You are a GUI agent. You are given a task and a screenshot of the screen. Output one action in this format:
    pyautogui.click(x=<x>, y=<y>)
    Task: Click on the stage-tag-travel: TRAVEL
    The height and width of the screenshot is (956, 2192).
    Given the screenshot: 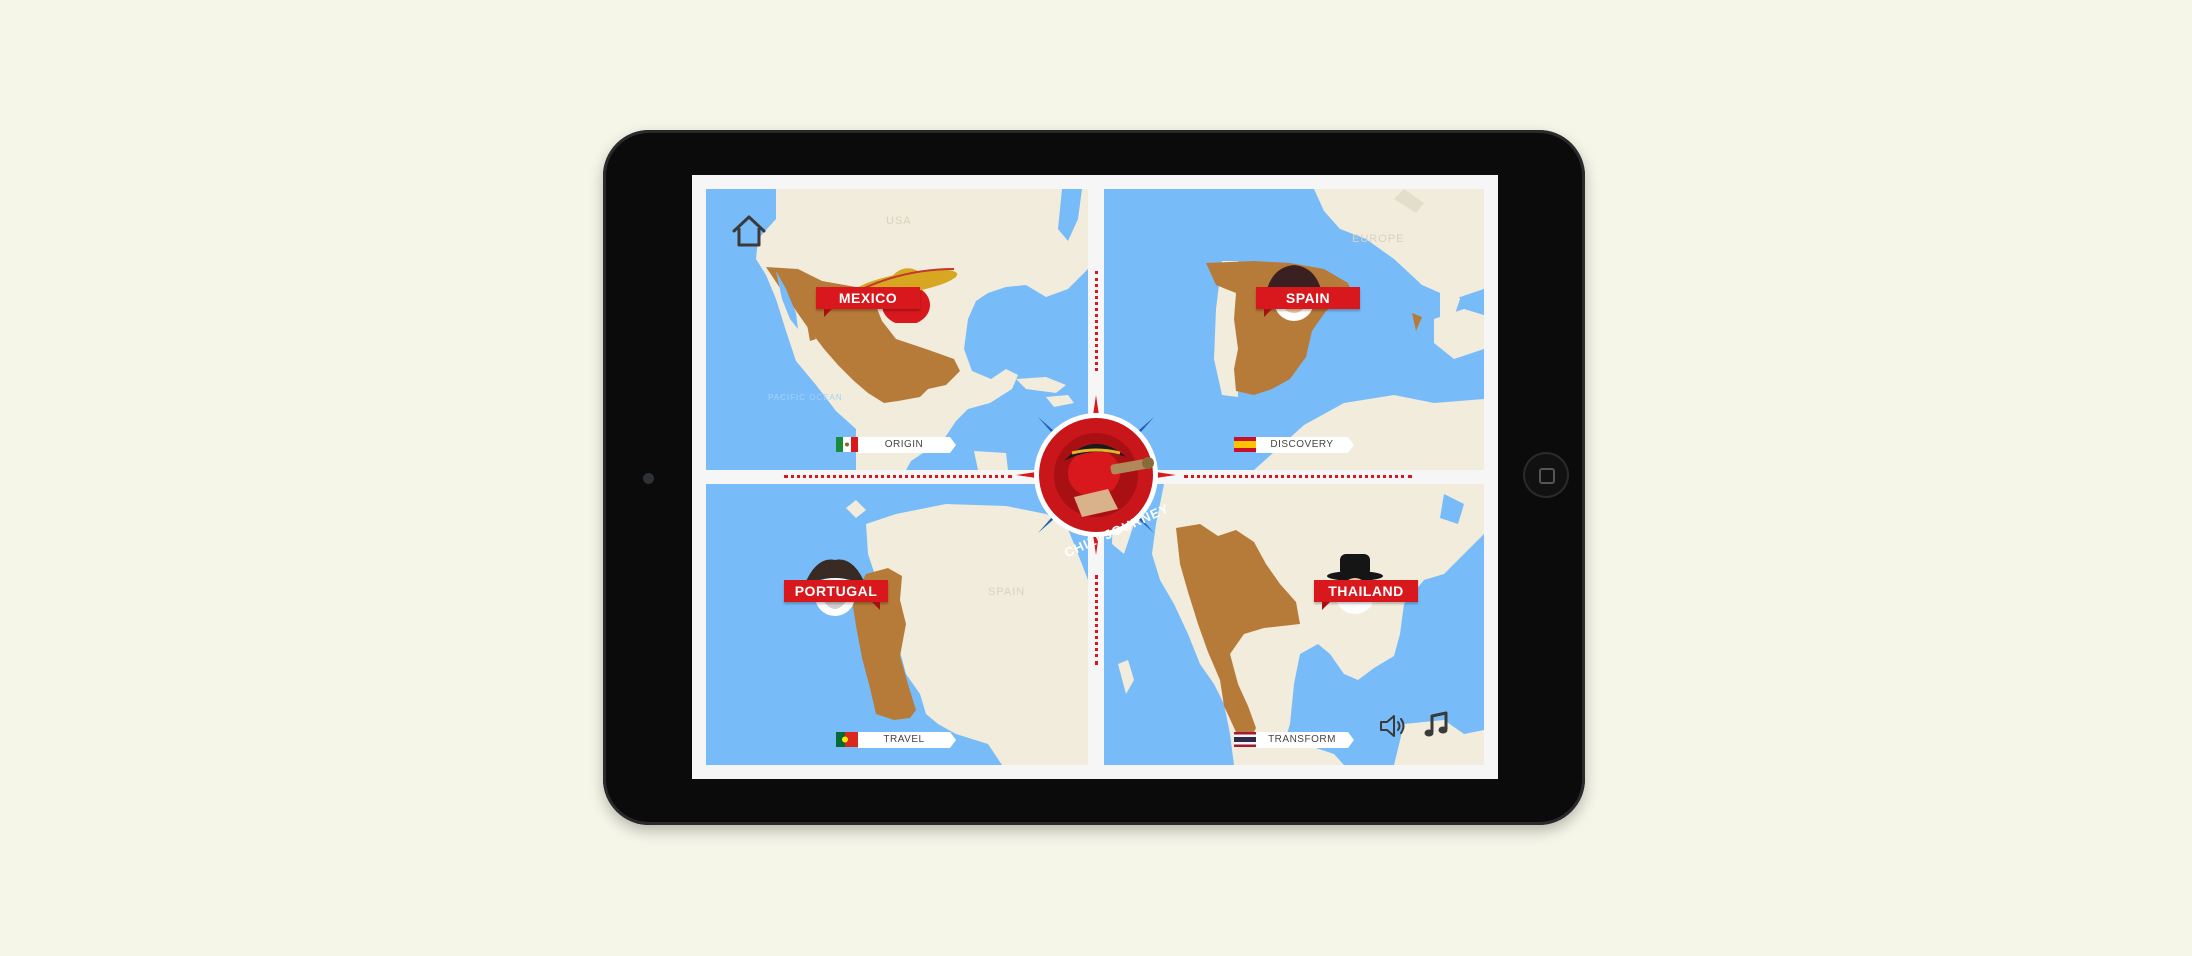 What is the action you would take?
    pyautogui.click(x=907, y=740)
    